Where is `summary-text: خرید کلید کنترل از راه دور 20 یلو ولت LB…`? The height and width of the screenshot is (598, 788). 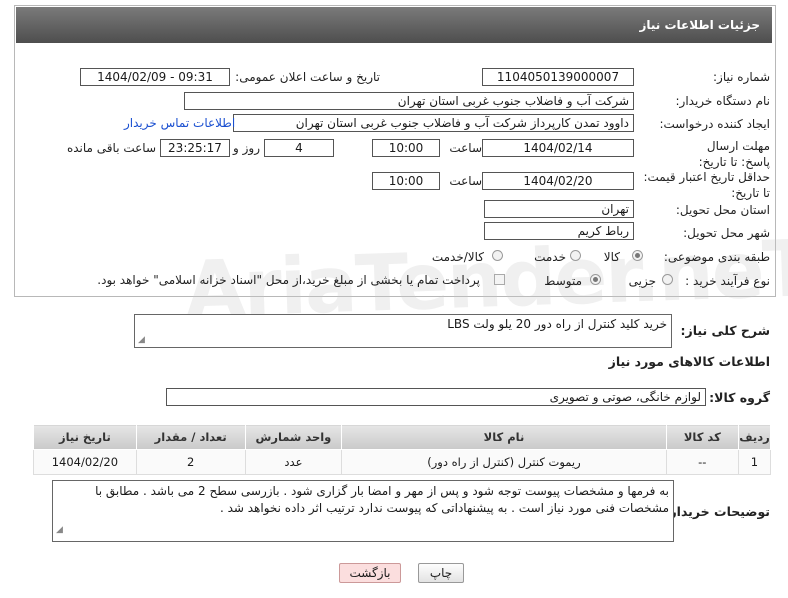 summary-text: خرید کلید کنترل از راه دور 20 یلو ولت LB… is located at coordinates (557, 324).